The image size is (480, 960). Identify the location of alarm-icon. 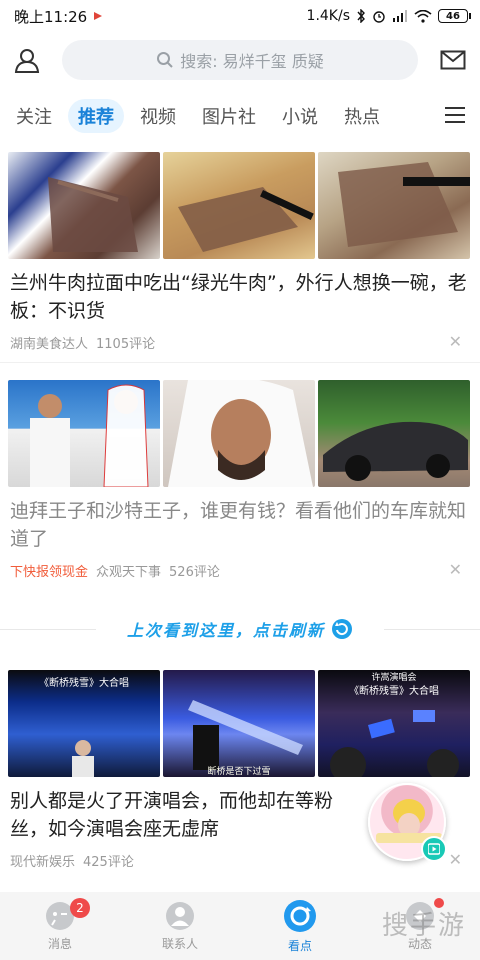
(379, 17).